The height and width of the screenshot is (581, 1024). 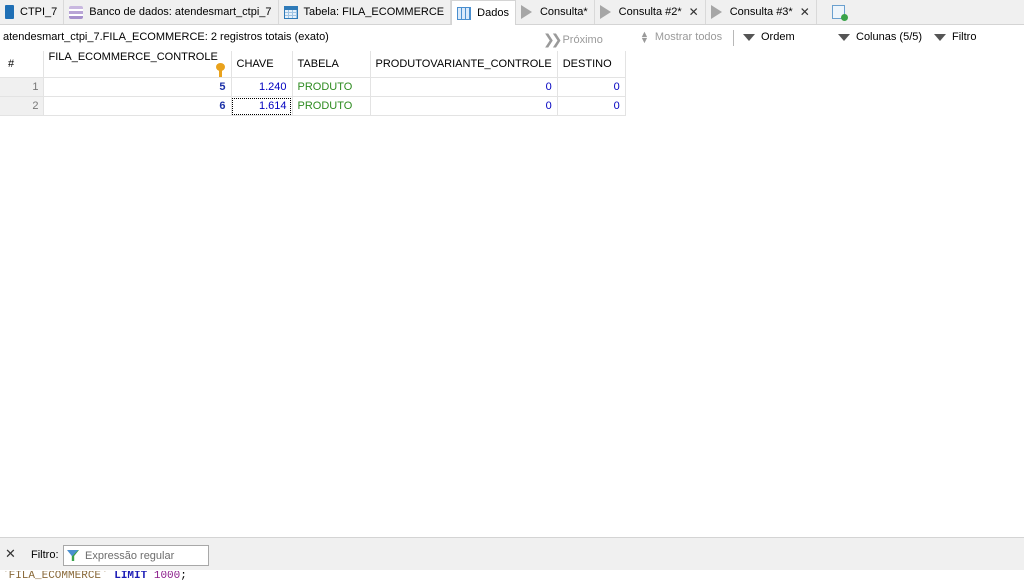 I want to click on cell-chave-selected: 1.614, so click(x=262, y=106).